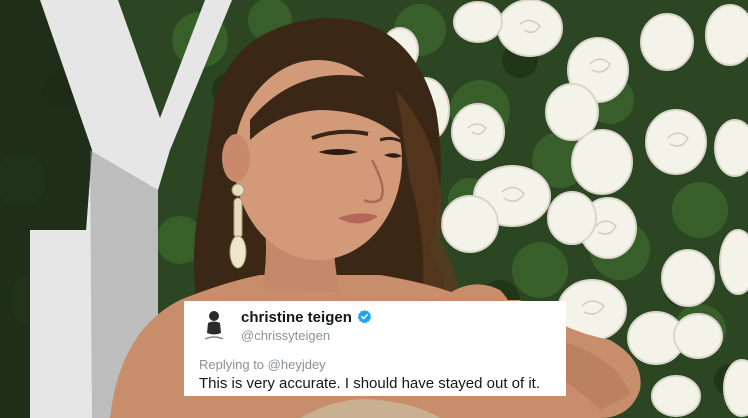 Image resolution: width=748 pixels, height=418 pixels. What do you see at coordinates (285, 335) in the screenshot?
I see `tweet-author-handle: @chrissyteigen` at bounding box center [285, 335].